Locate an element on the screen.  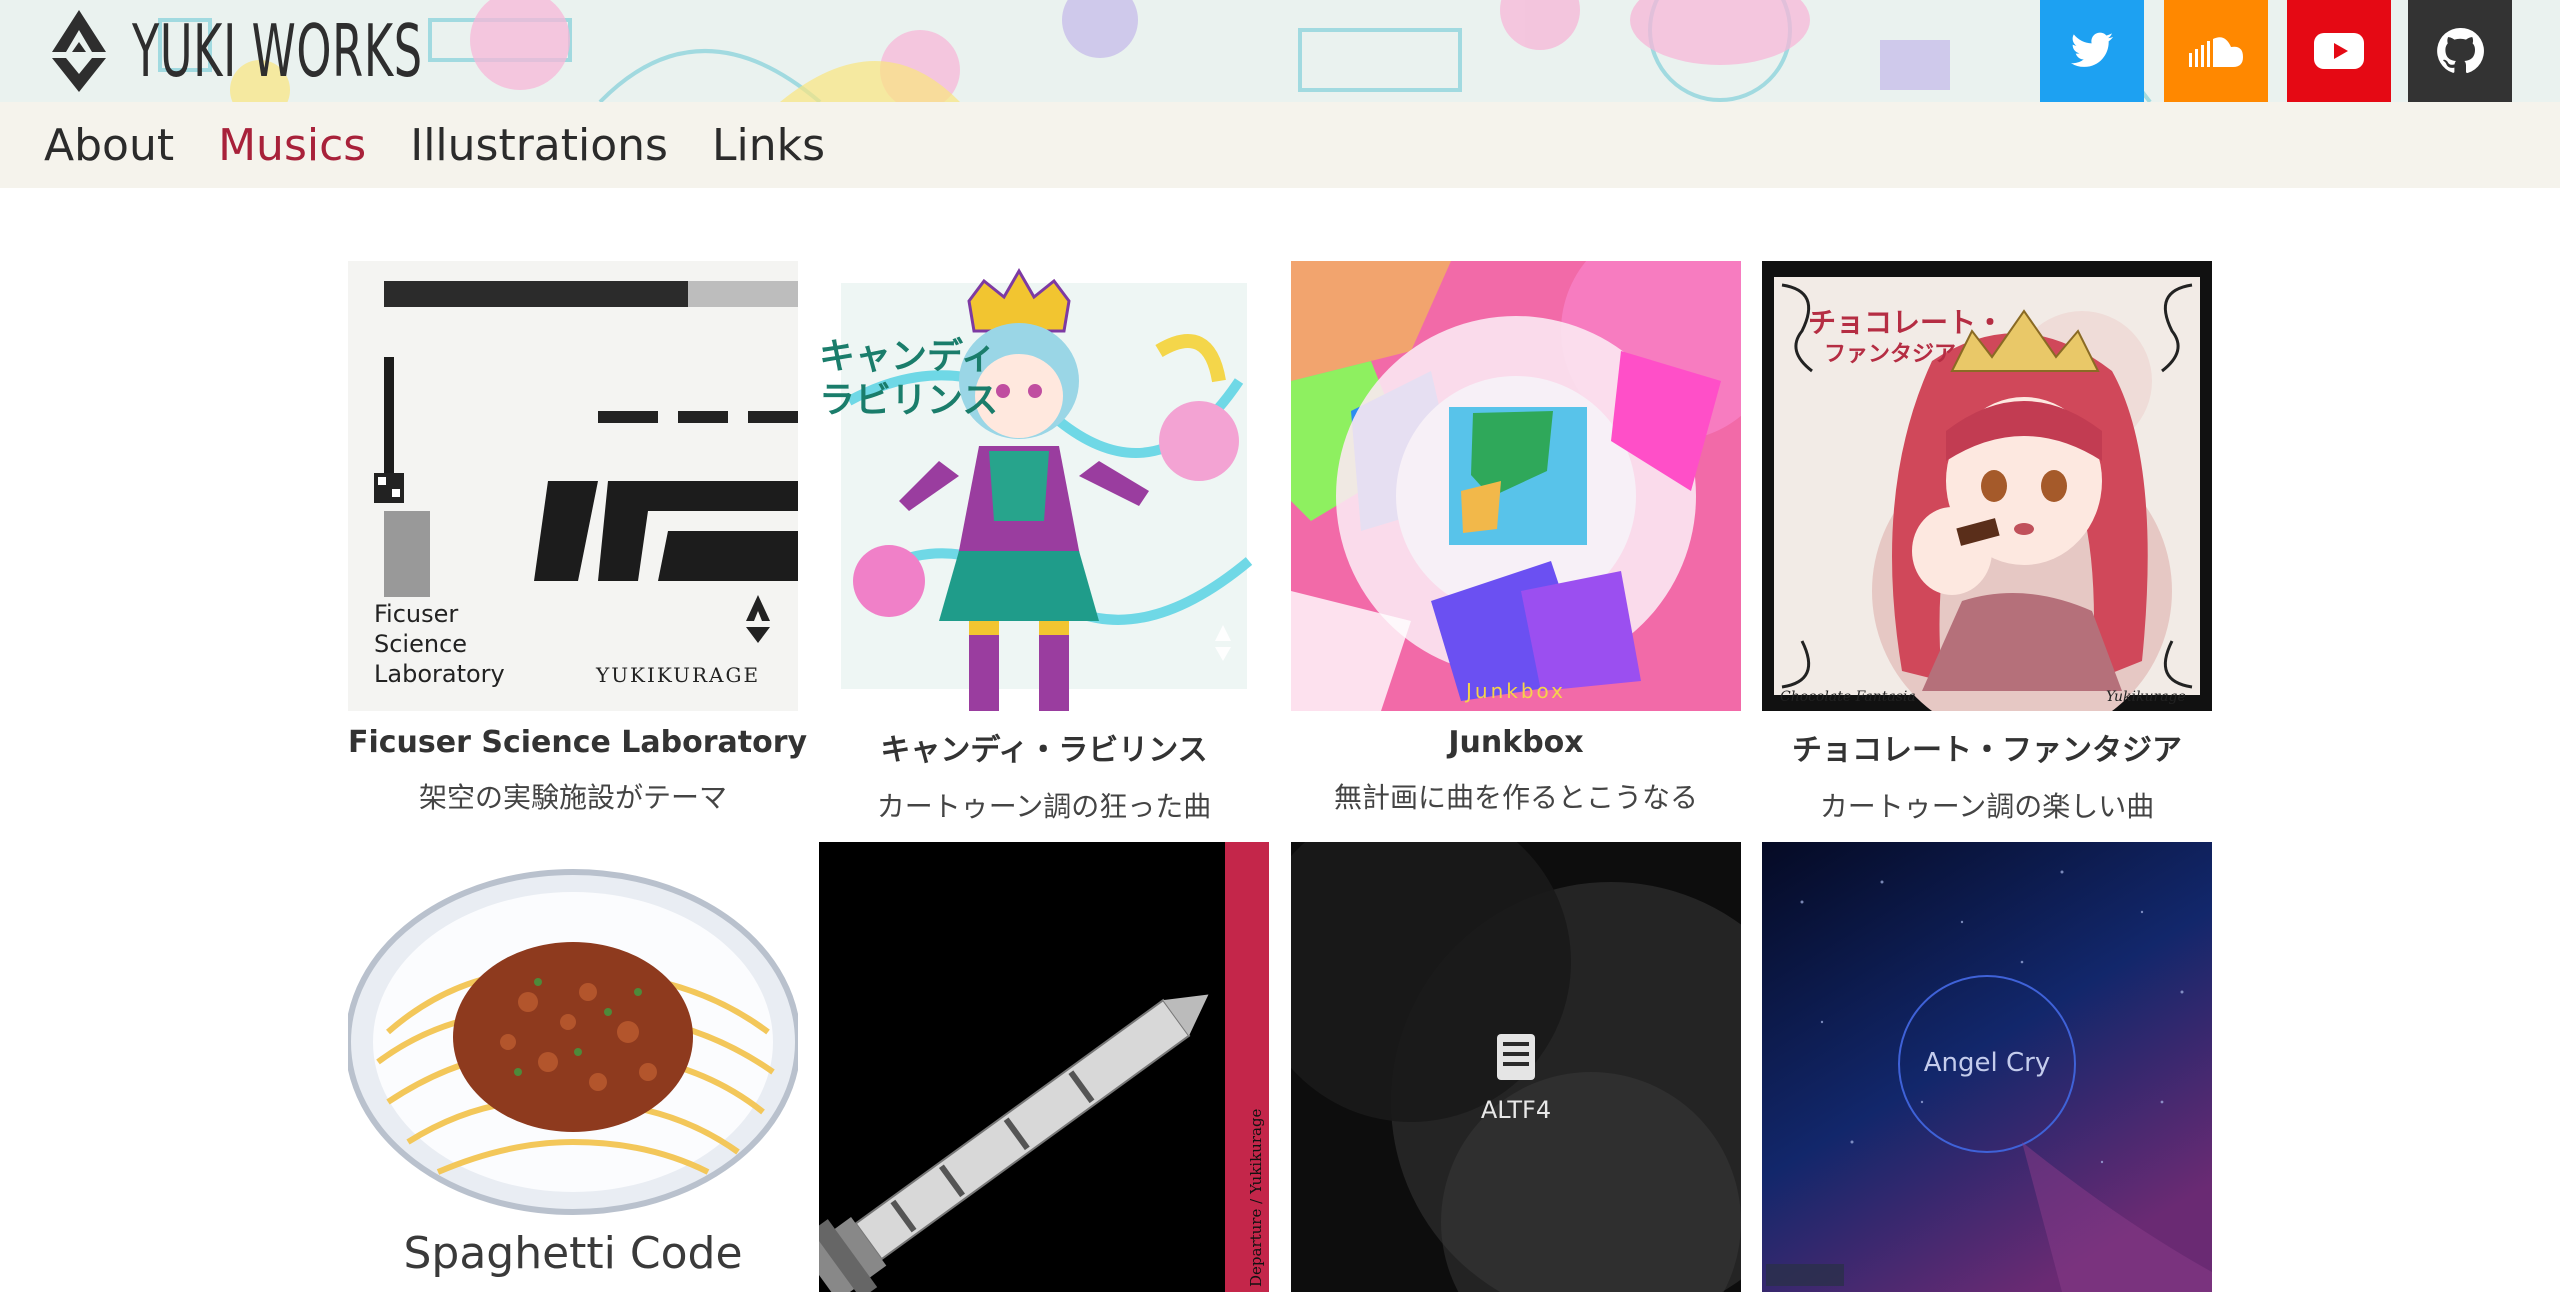
github-button is located at coordinates (2460, 51).